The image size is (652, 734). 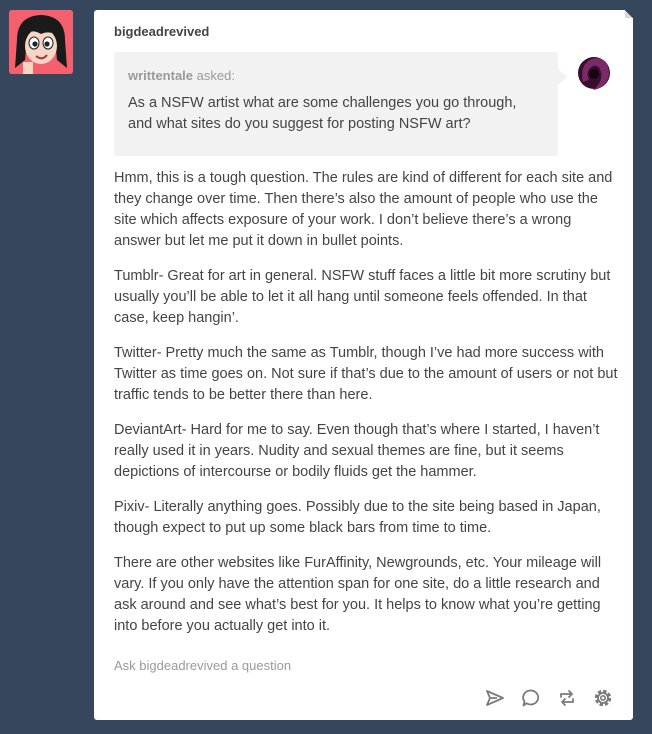 What do you see at coordinates (549, 698) in the screenshot?
I see `post-actions` at bounding box center [549, 698].